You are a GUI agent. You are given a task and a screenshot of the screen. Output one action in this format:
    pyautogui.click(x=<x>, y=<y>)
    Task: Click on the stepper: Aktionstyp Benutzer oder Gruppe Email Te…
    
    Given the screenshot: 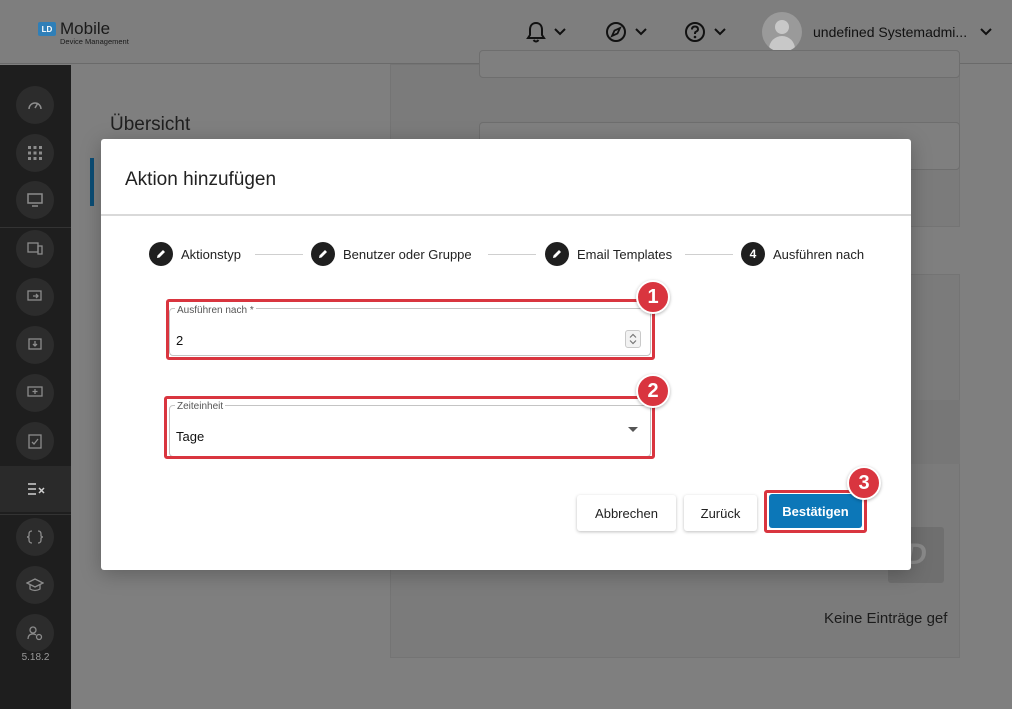 What is the action you would take?
    pyautogui.click(x=506, y=254)
    